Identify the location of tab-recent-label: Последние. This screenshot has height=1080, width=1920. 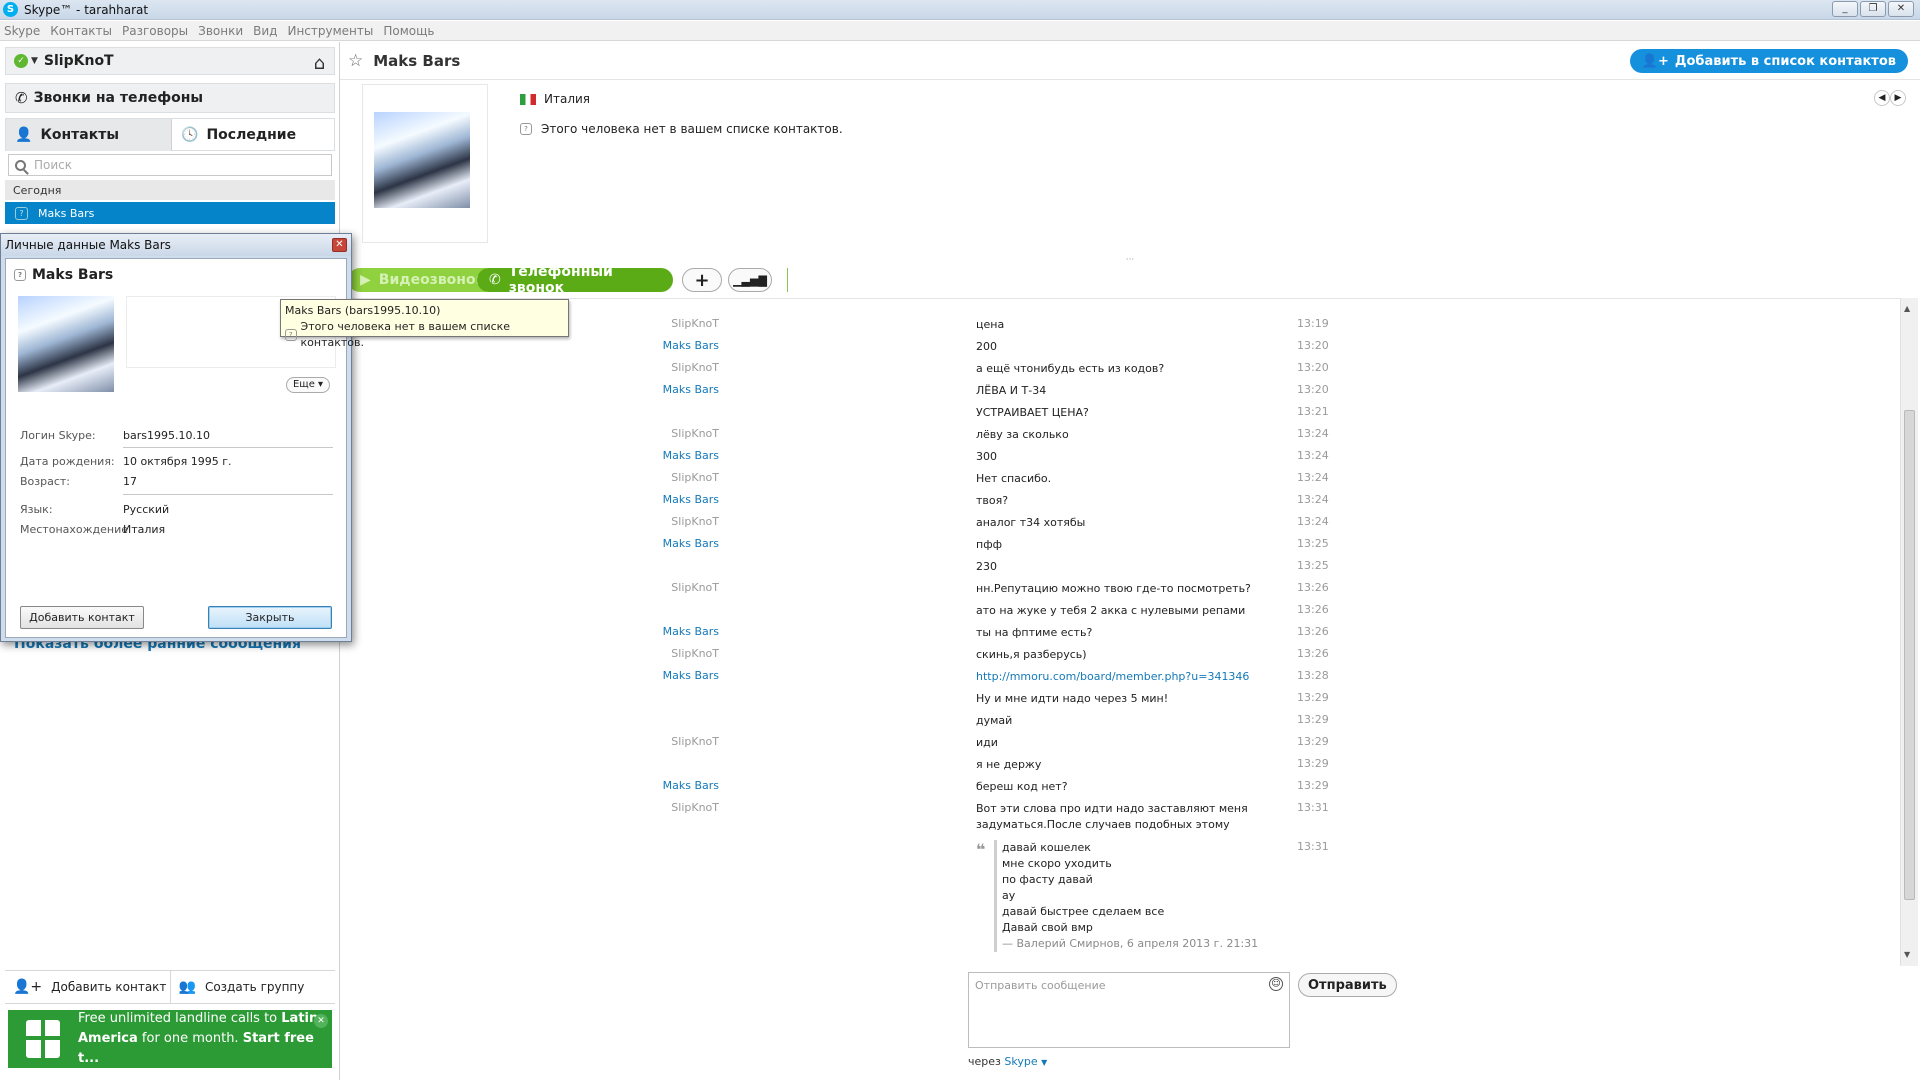
(251, 135).